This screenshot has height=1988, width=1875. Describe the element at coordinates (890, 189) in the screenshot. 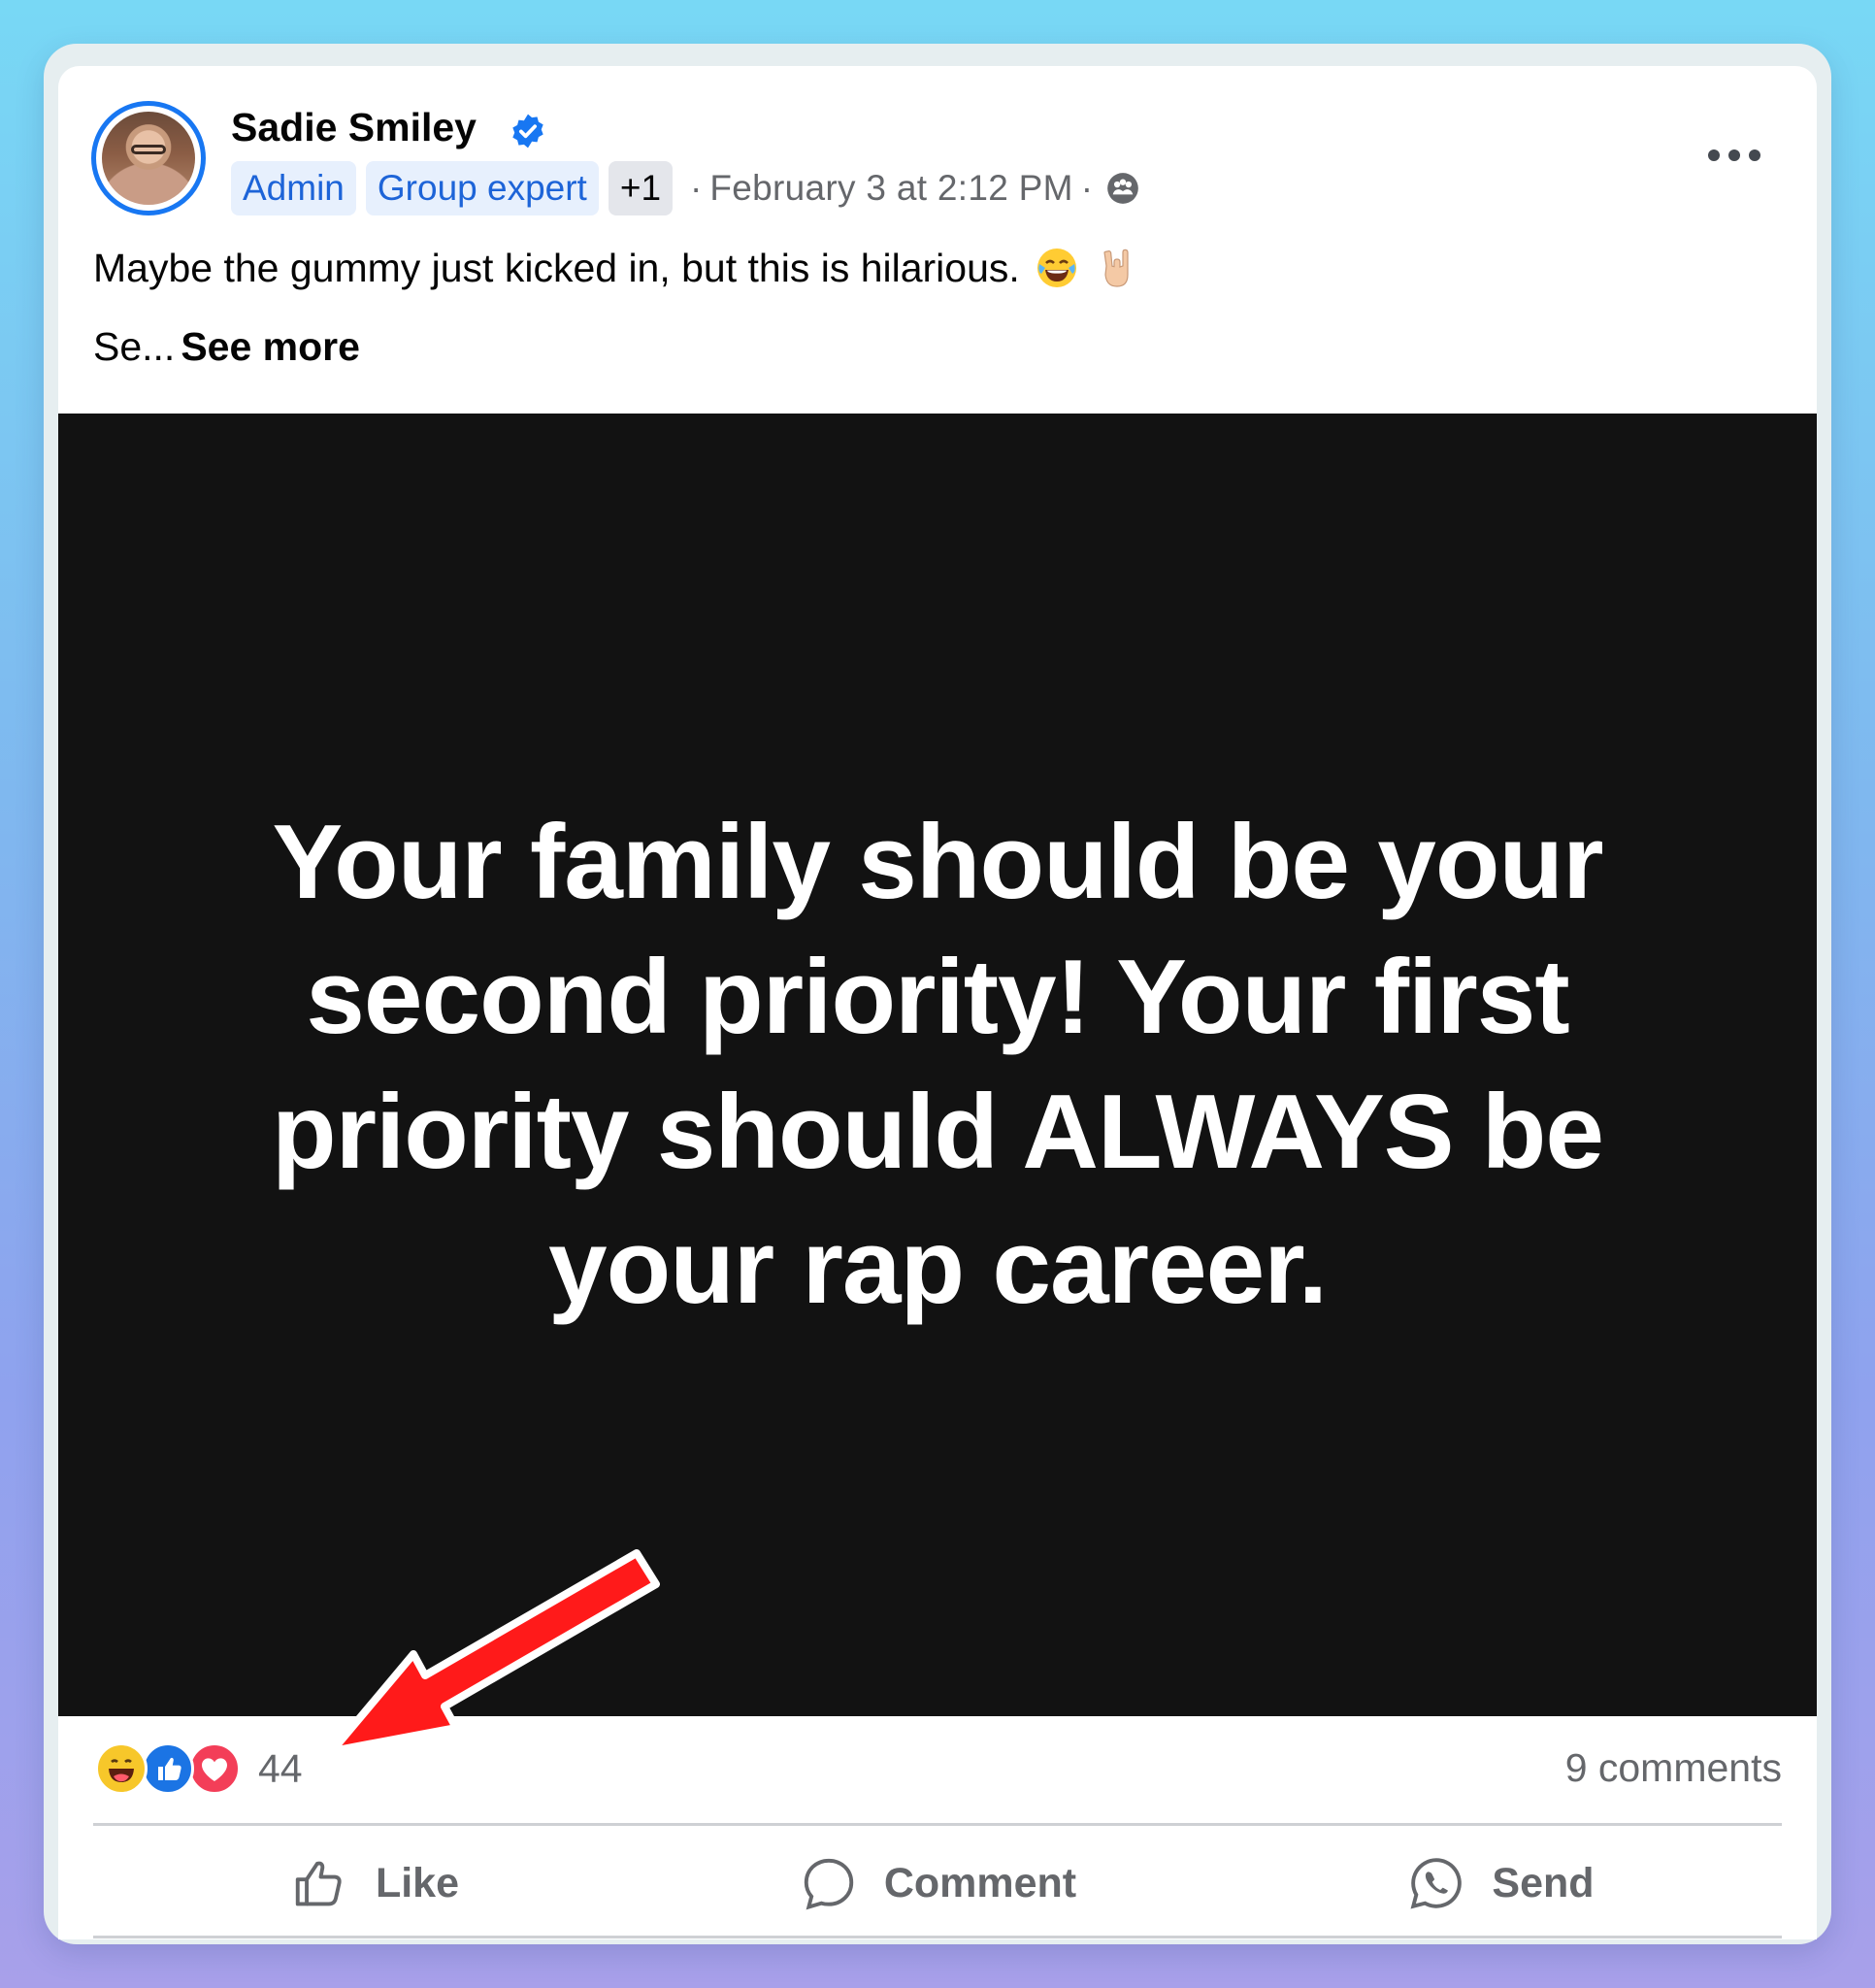

I see `post-timestamp: February 3 at 2:12 PM` at that location.